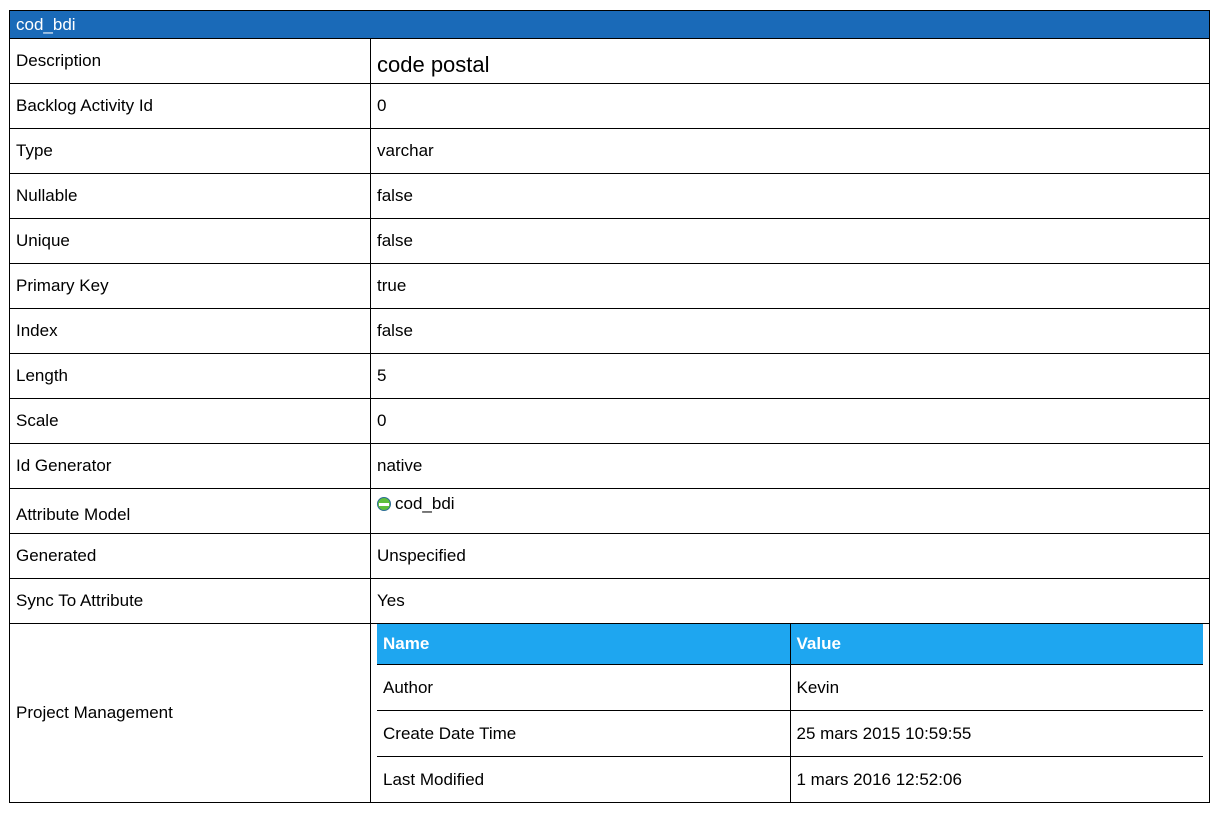 The width and height of the screenshot is (1211, 819). I want to click on attribute-model-value: cod_bdi, so click(425, 503).